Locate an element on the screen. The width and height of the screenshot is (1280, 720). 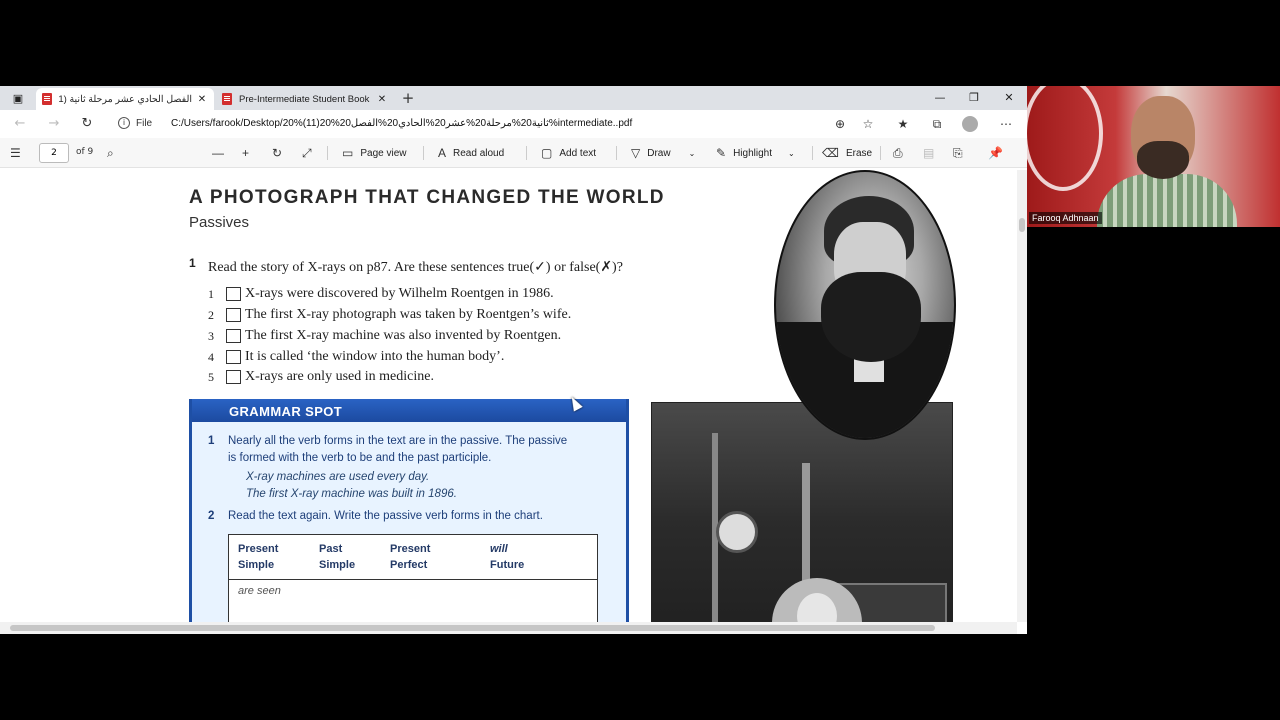
more-menu-icon: ⋯ is located at coordinates (1006, 124).